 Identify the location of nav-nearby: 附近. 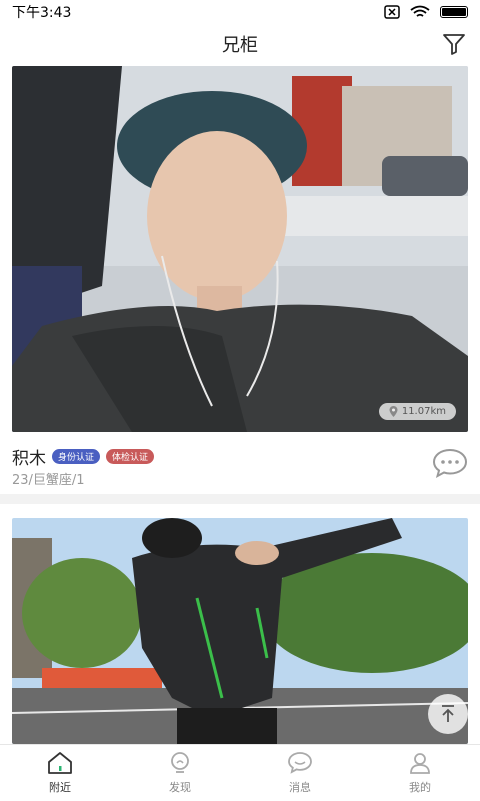
(60, 773).